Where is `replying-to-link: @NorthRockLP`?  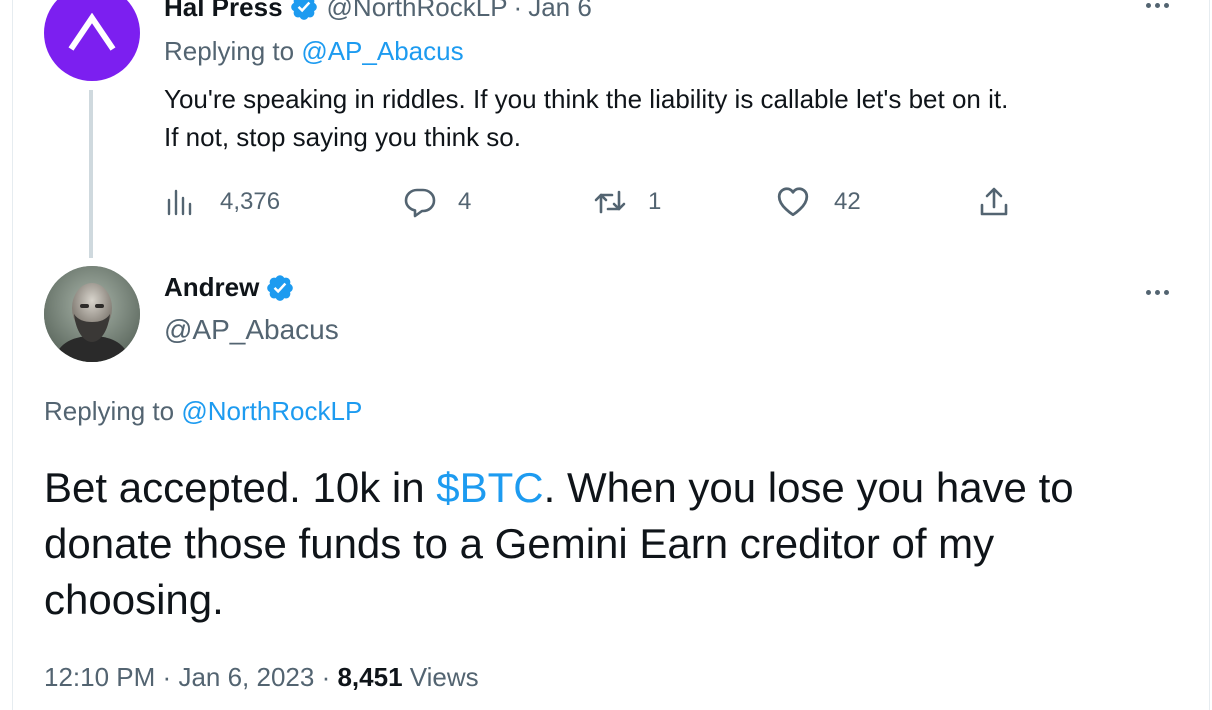
replying-to-link: @NorthRockLP is located at coordinates (271, 411).